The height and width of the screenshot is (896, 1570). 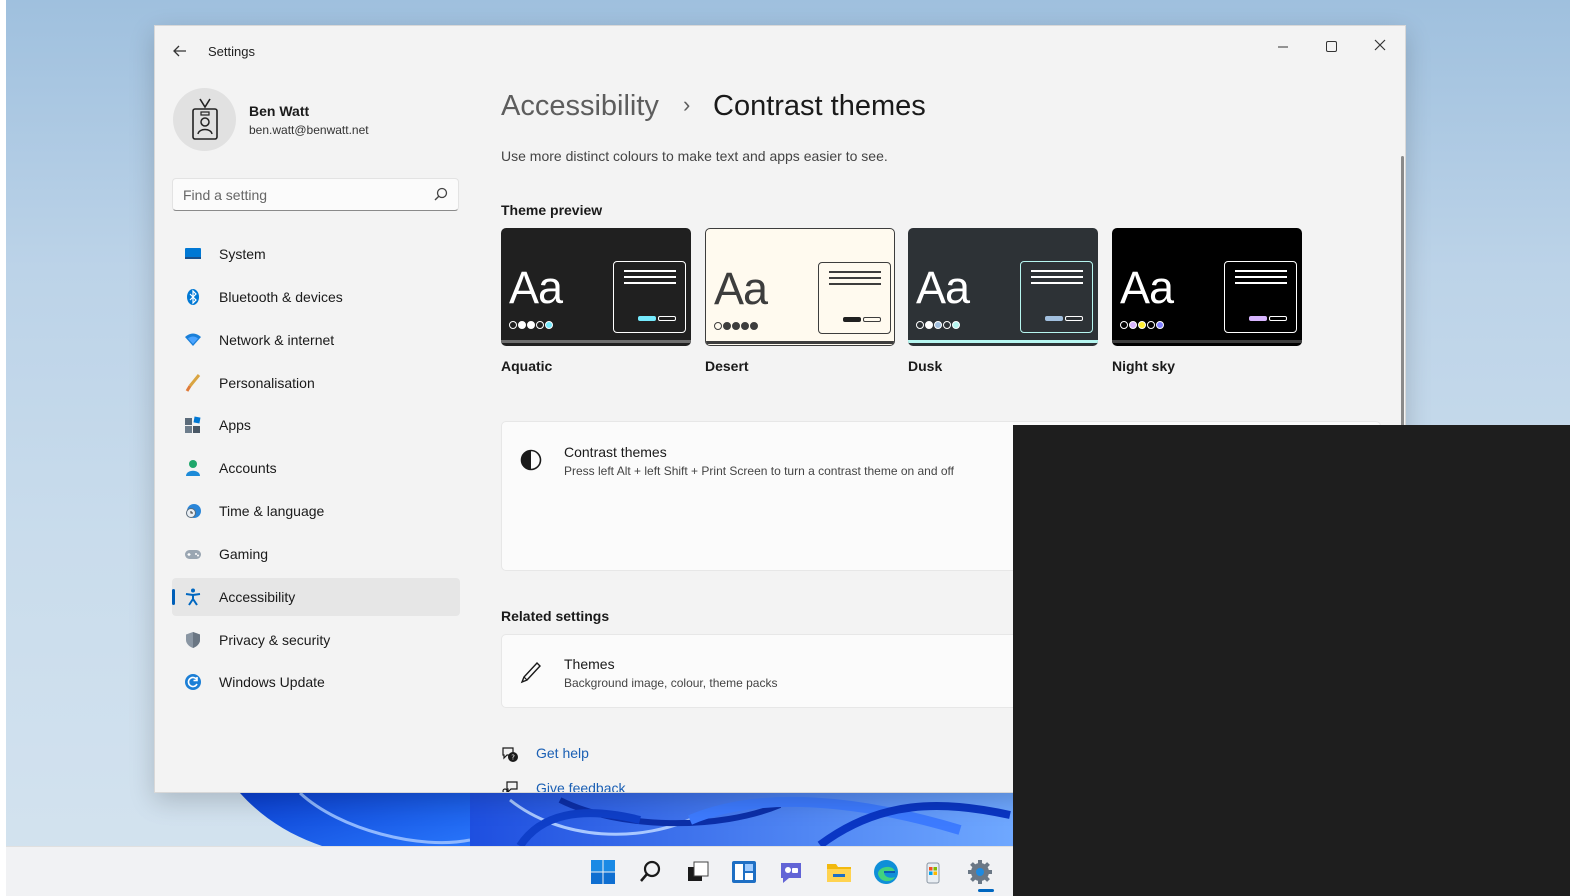 What do you see at coordinates (316, 640) in the screenshot?
I see `sidebar-item-privacy-security: Privacy & security` at bounding box center [316, 640].